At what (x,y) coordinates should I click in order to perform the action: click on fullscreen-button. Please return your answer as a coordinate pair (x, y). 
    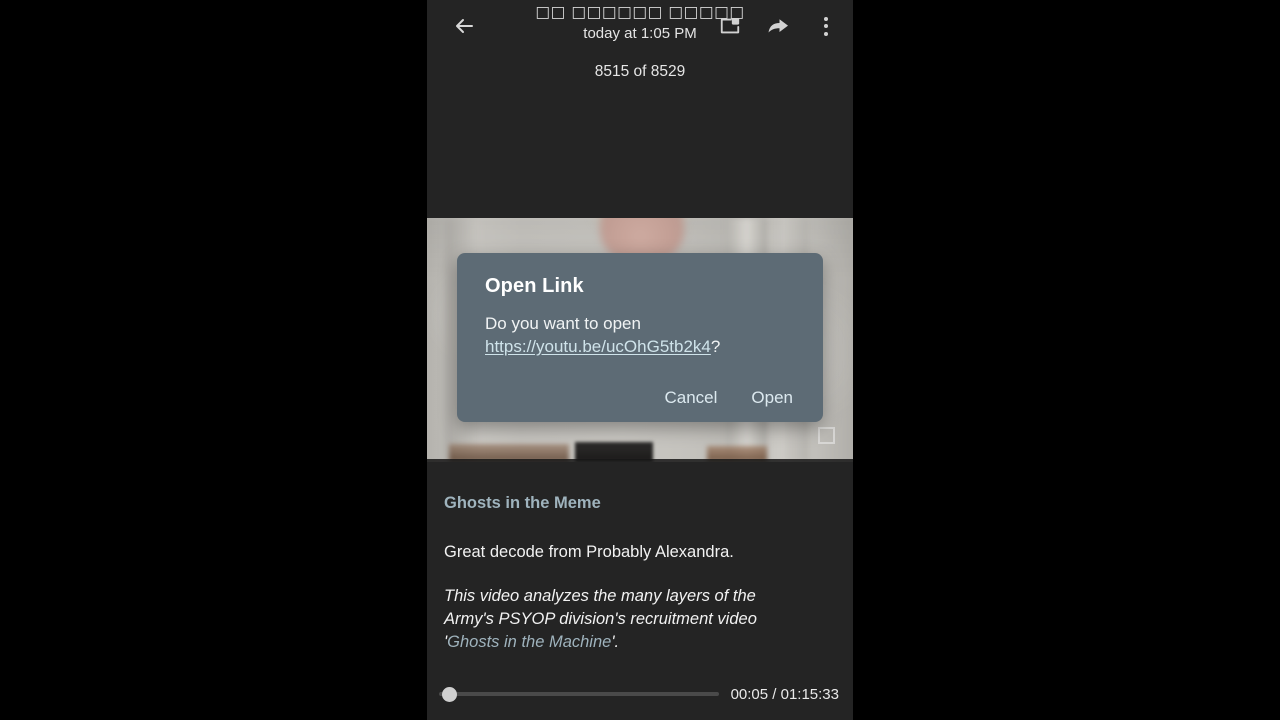
    Looking at the image, I should click on (826, 435).